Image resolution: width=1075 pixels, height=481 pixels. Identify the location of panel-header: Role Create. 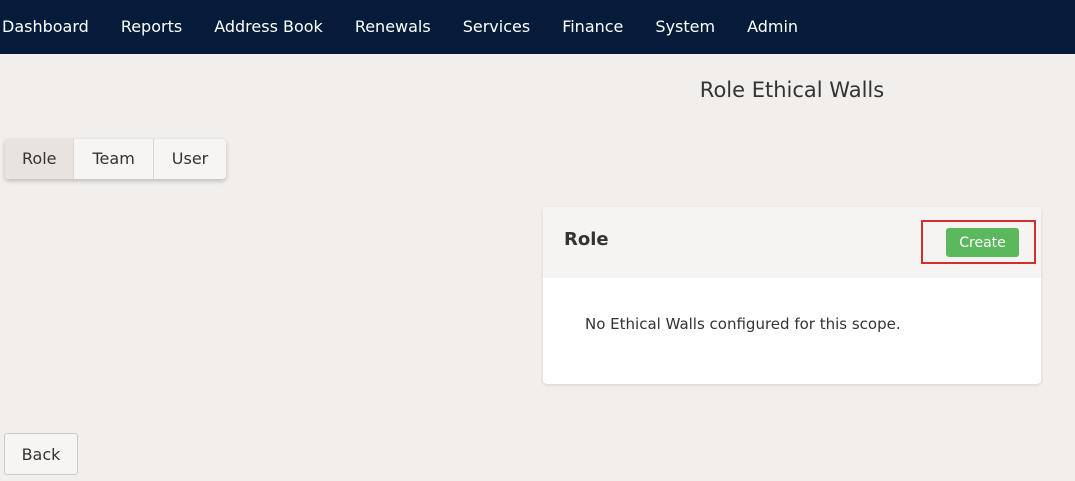
(792, 242).